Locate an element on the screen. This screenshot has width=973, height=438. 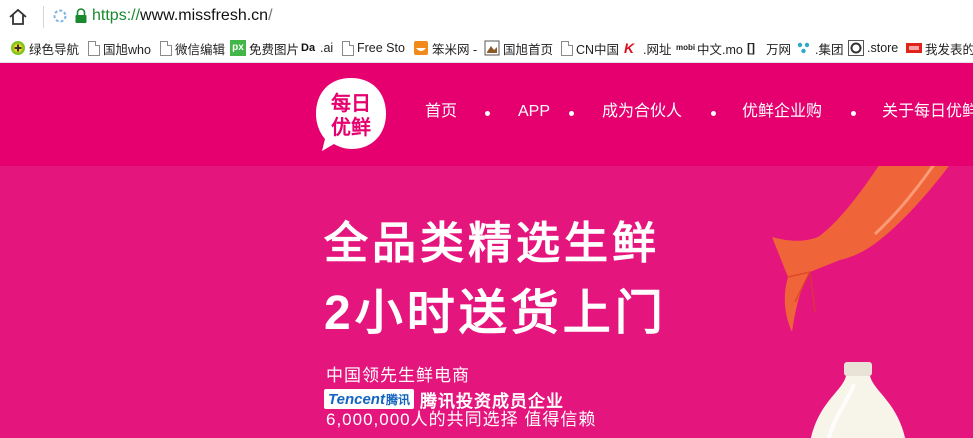
url-field: https://www.missfresh.cn/ is located at coordinates (182, 16).